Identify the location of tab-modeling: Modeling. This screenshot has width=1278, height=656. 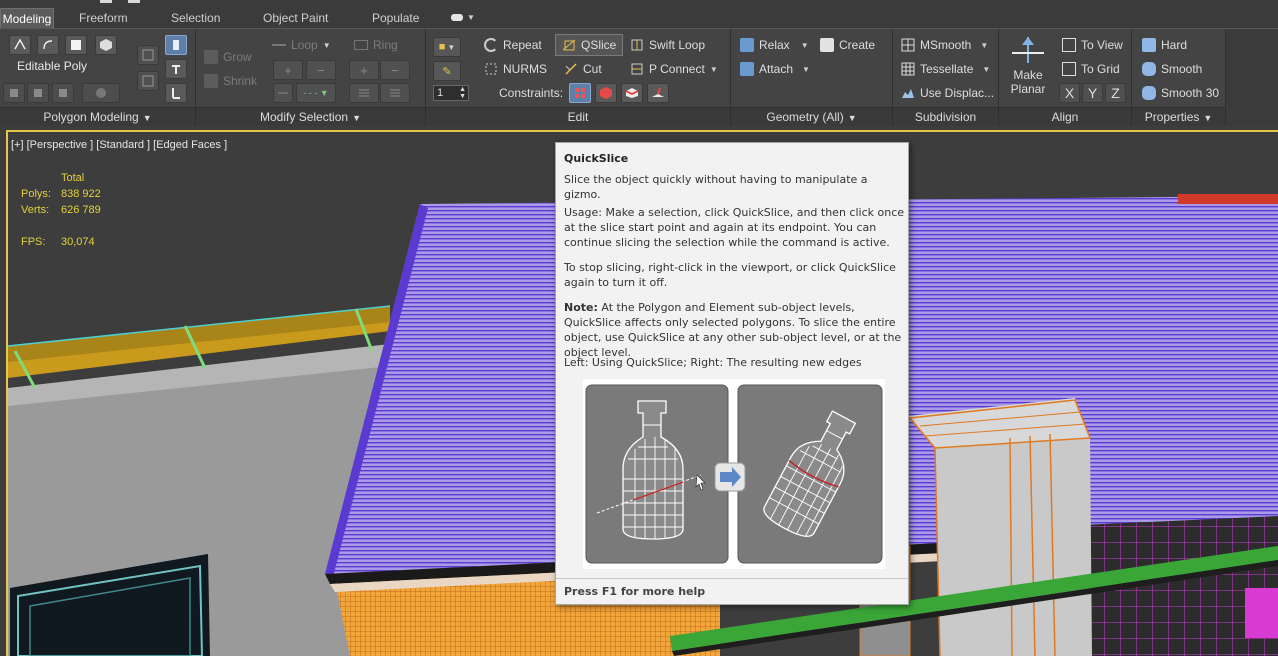
(27, 18).